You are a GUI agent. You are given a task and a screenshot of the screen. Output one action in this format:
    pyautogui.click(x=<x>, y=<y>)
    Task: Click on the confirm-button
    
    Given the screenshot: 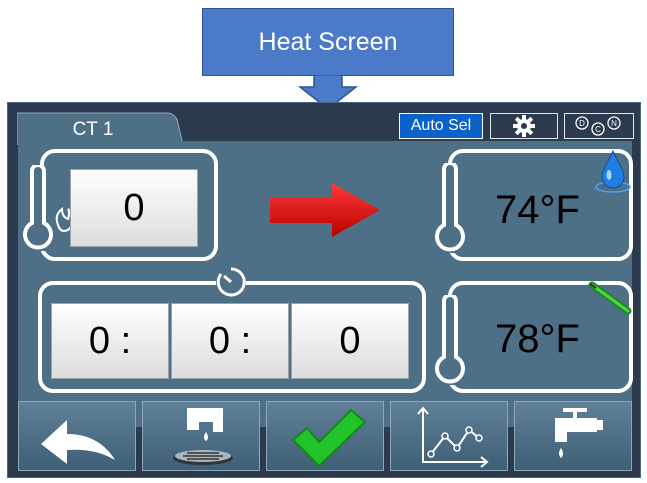 What is the action you would take?
    pyautogui.click(x=325, y=436)
    